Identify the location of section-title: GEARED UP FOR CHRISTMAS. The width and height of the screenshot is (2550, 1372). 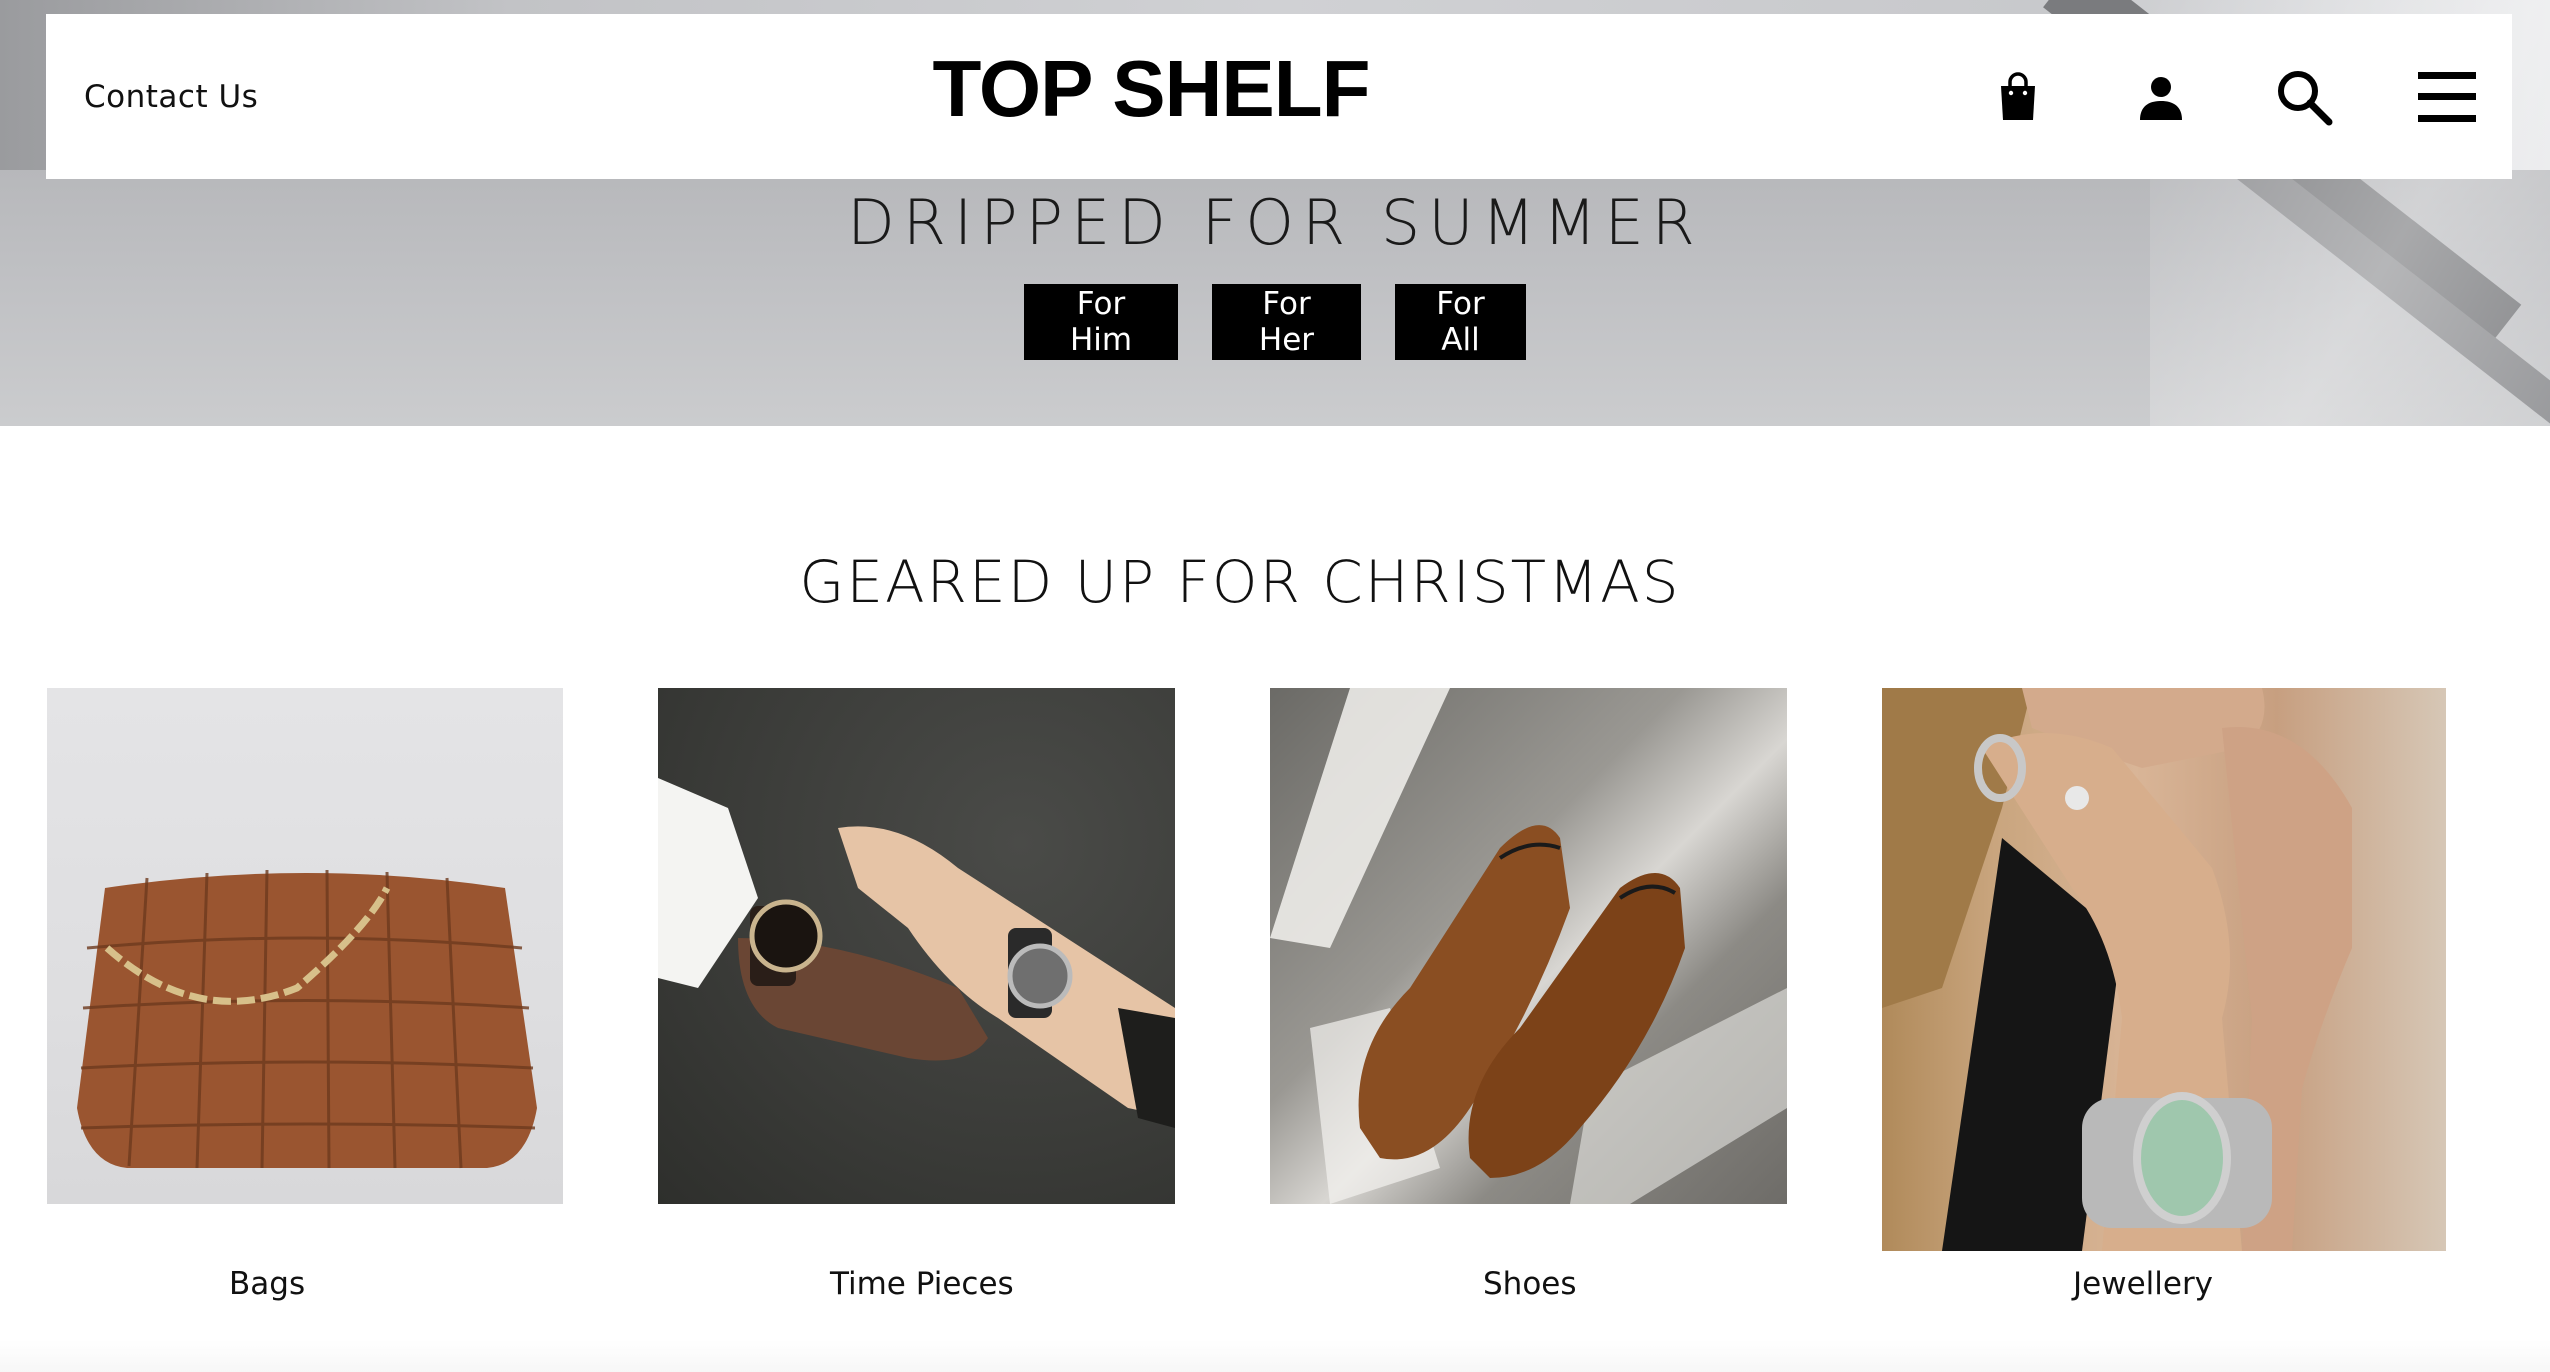
(1240, 582).